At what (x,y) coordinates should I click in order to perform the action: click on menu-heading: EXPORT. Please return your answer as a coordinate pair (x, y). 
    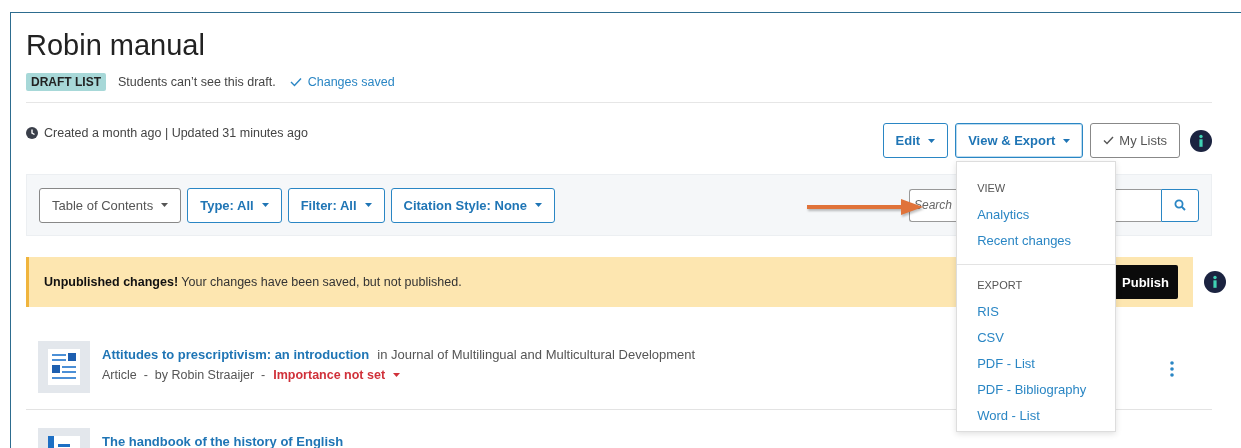
    Looking at the image, I should click on (1000, 285).